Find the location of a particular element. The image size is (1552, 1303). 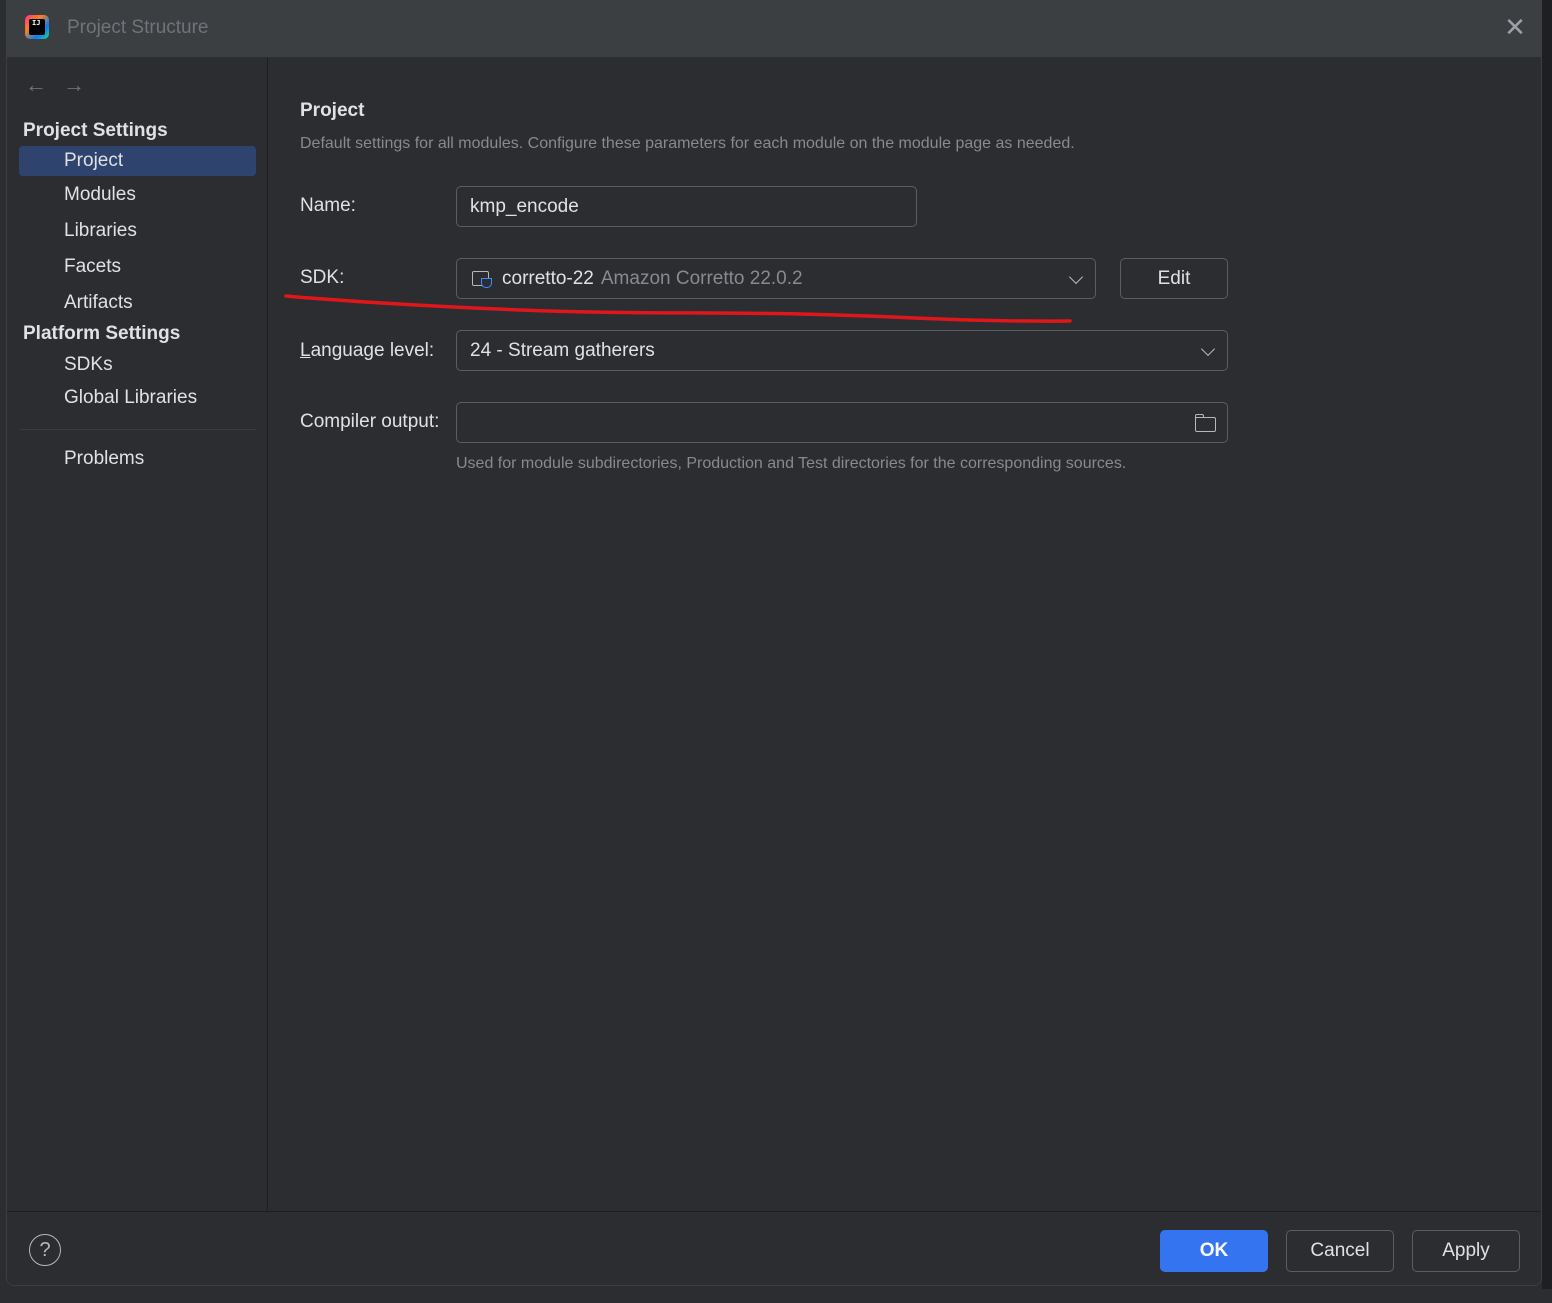

close-icon: ✕ is located at coordinates (1515, 27).